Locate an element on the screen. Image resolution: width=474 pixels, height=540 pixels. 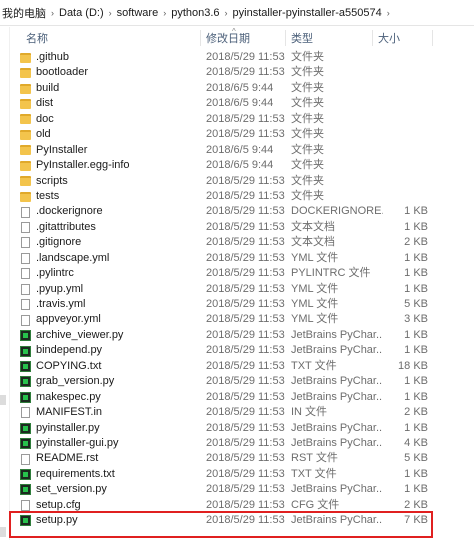
date-modified: 2018/6/5 9:44 is located at coordinates (240, 103).